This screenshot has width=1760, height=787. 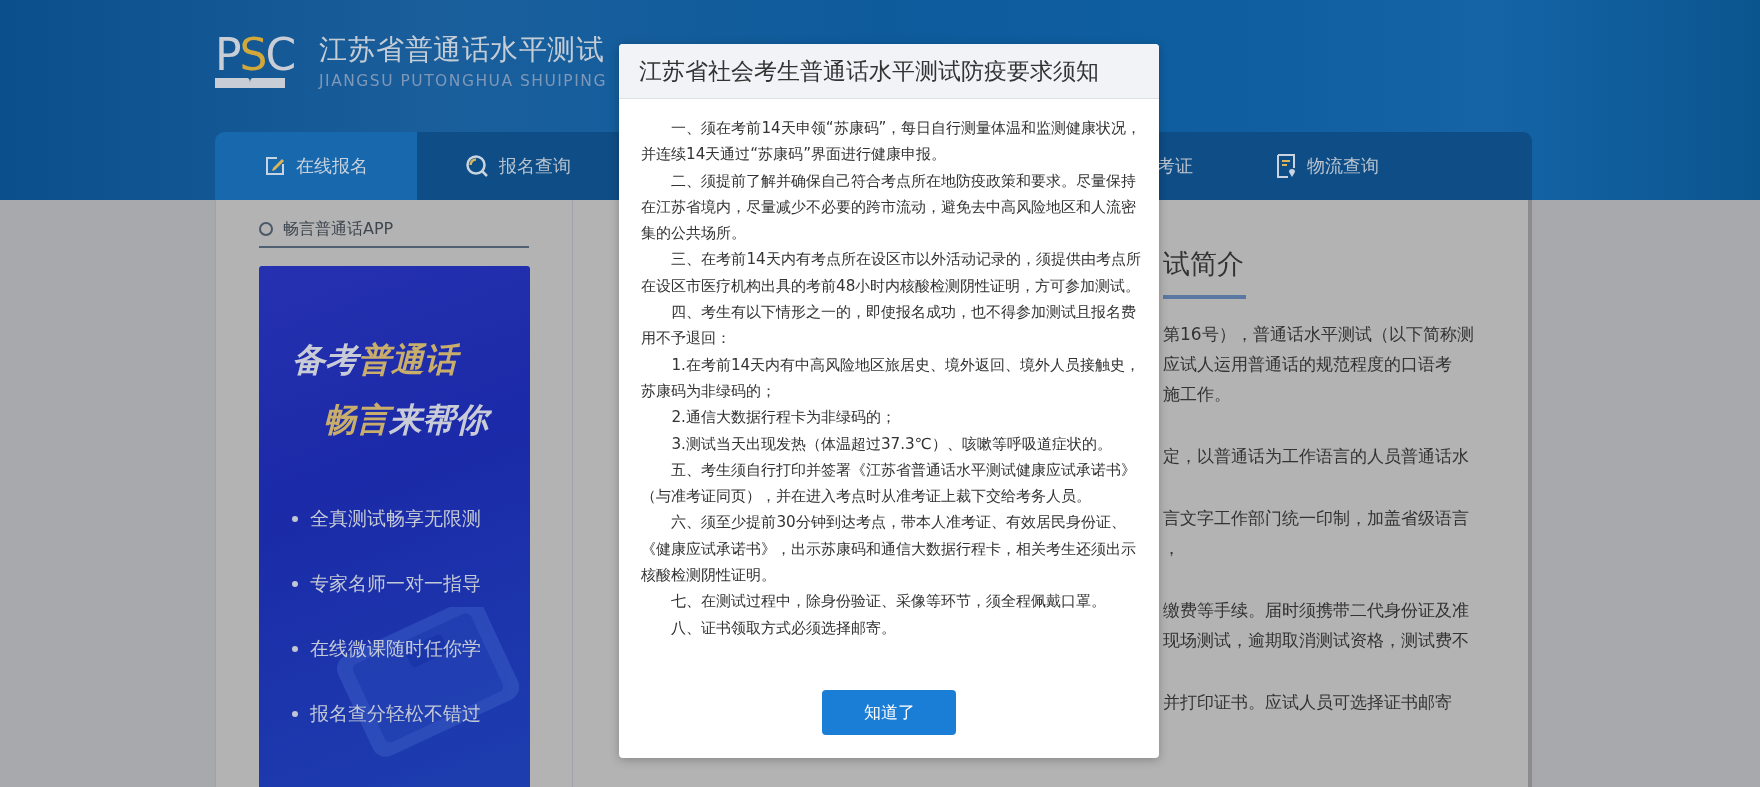 What do you see at coordinates (518, 166) in the screenshot?
I see `nav-tab: 报名查询` at bounding box center [518, 166].